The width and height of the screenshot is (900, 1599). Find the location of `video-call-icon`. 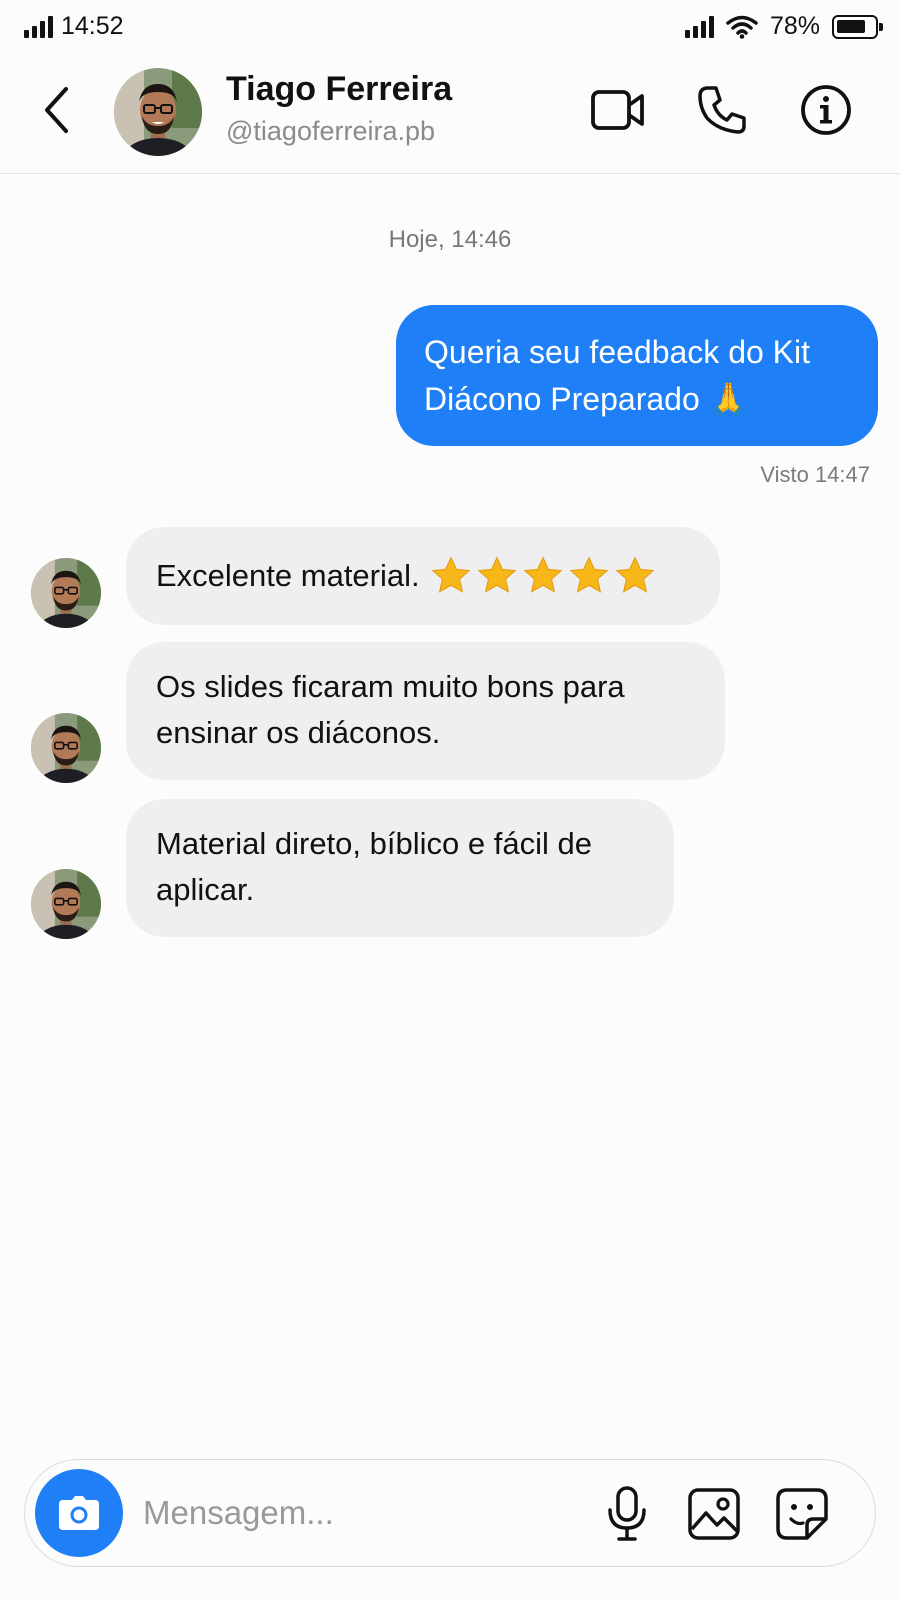

video-call-icon is located at coordinates (617, 110).